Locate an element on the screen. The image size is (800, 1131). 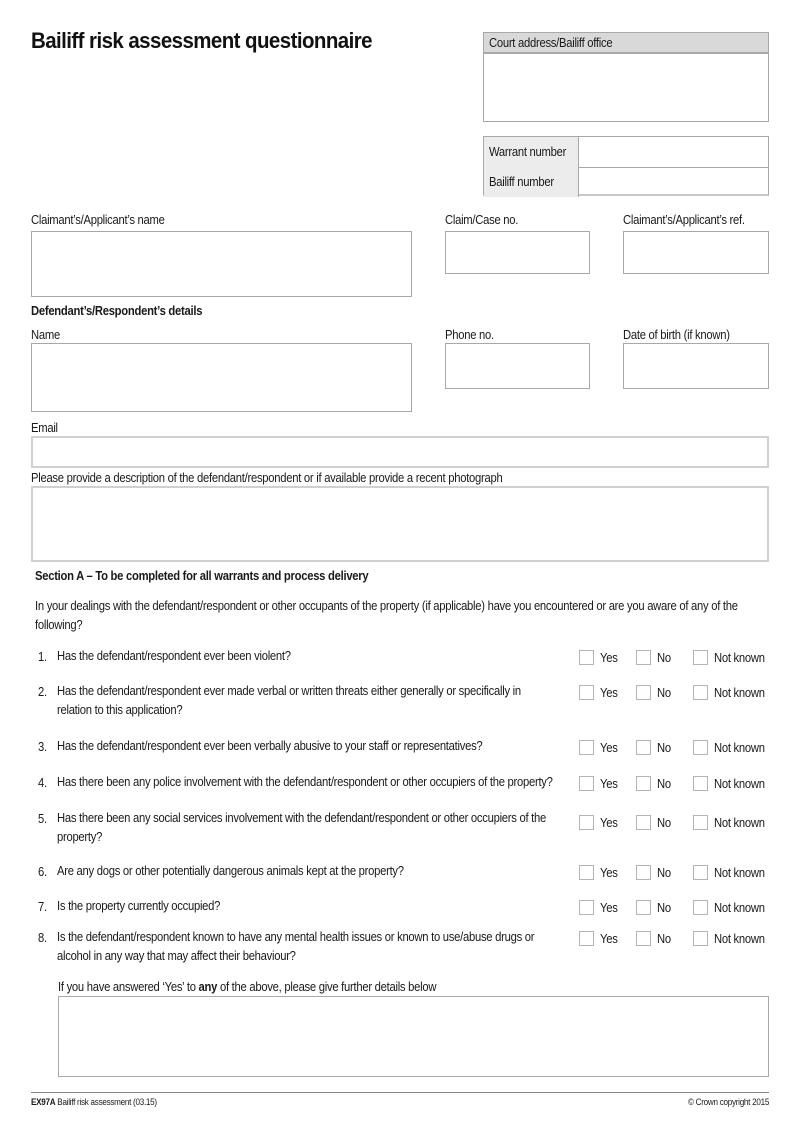
claimant-ref-field is located at coordinates (696, 252).